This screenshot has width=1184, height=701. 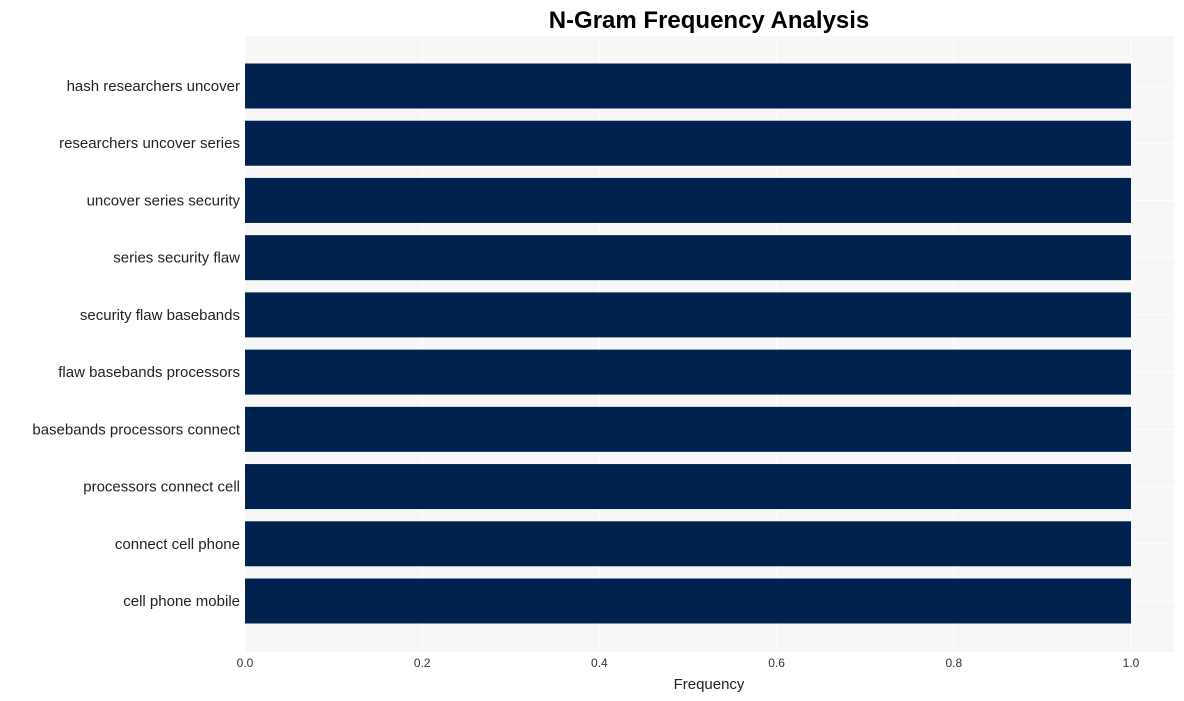 What do you see at coordinates (1131, 663) in the screenshot?
I see `x-tick-label: 1.0` at bounding box center [1131, 663].